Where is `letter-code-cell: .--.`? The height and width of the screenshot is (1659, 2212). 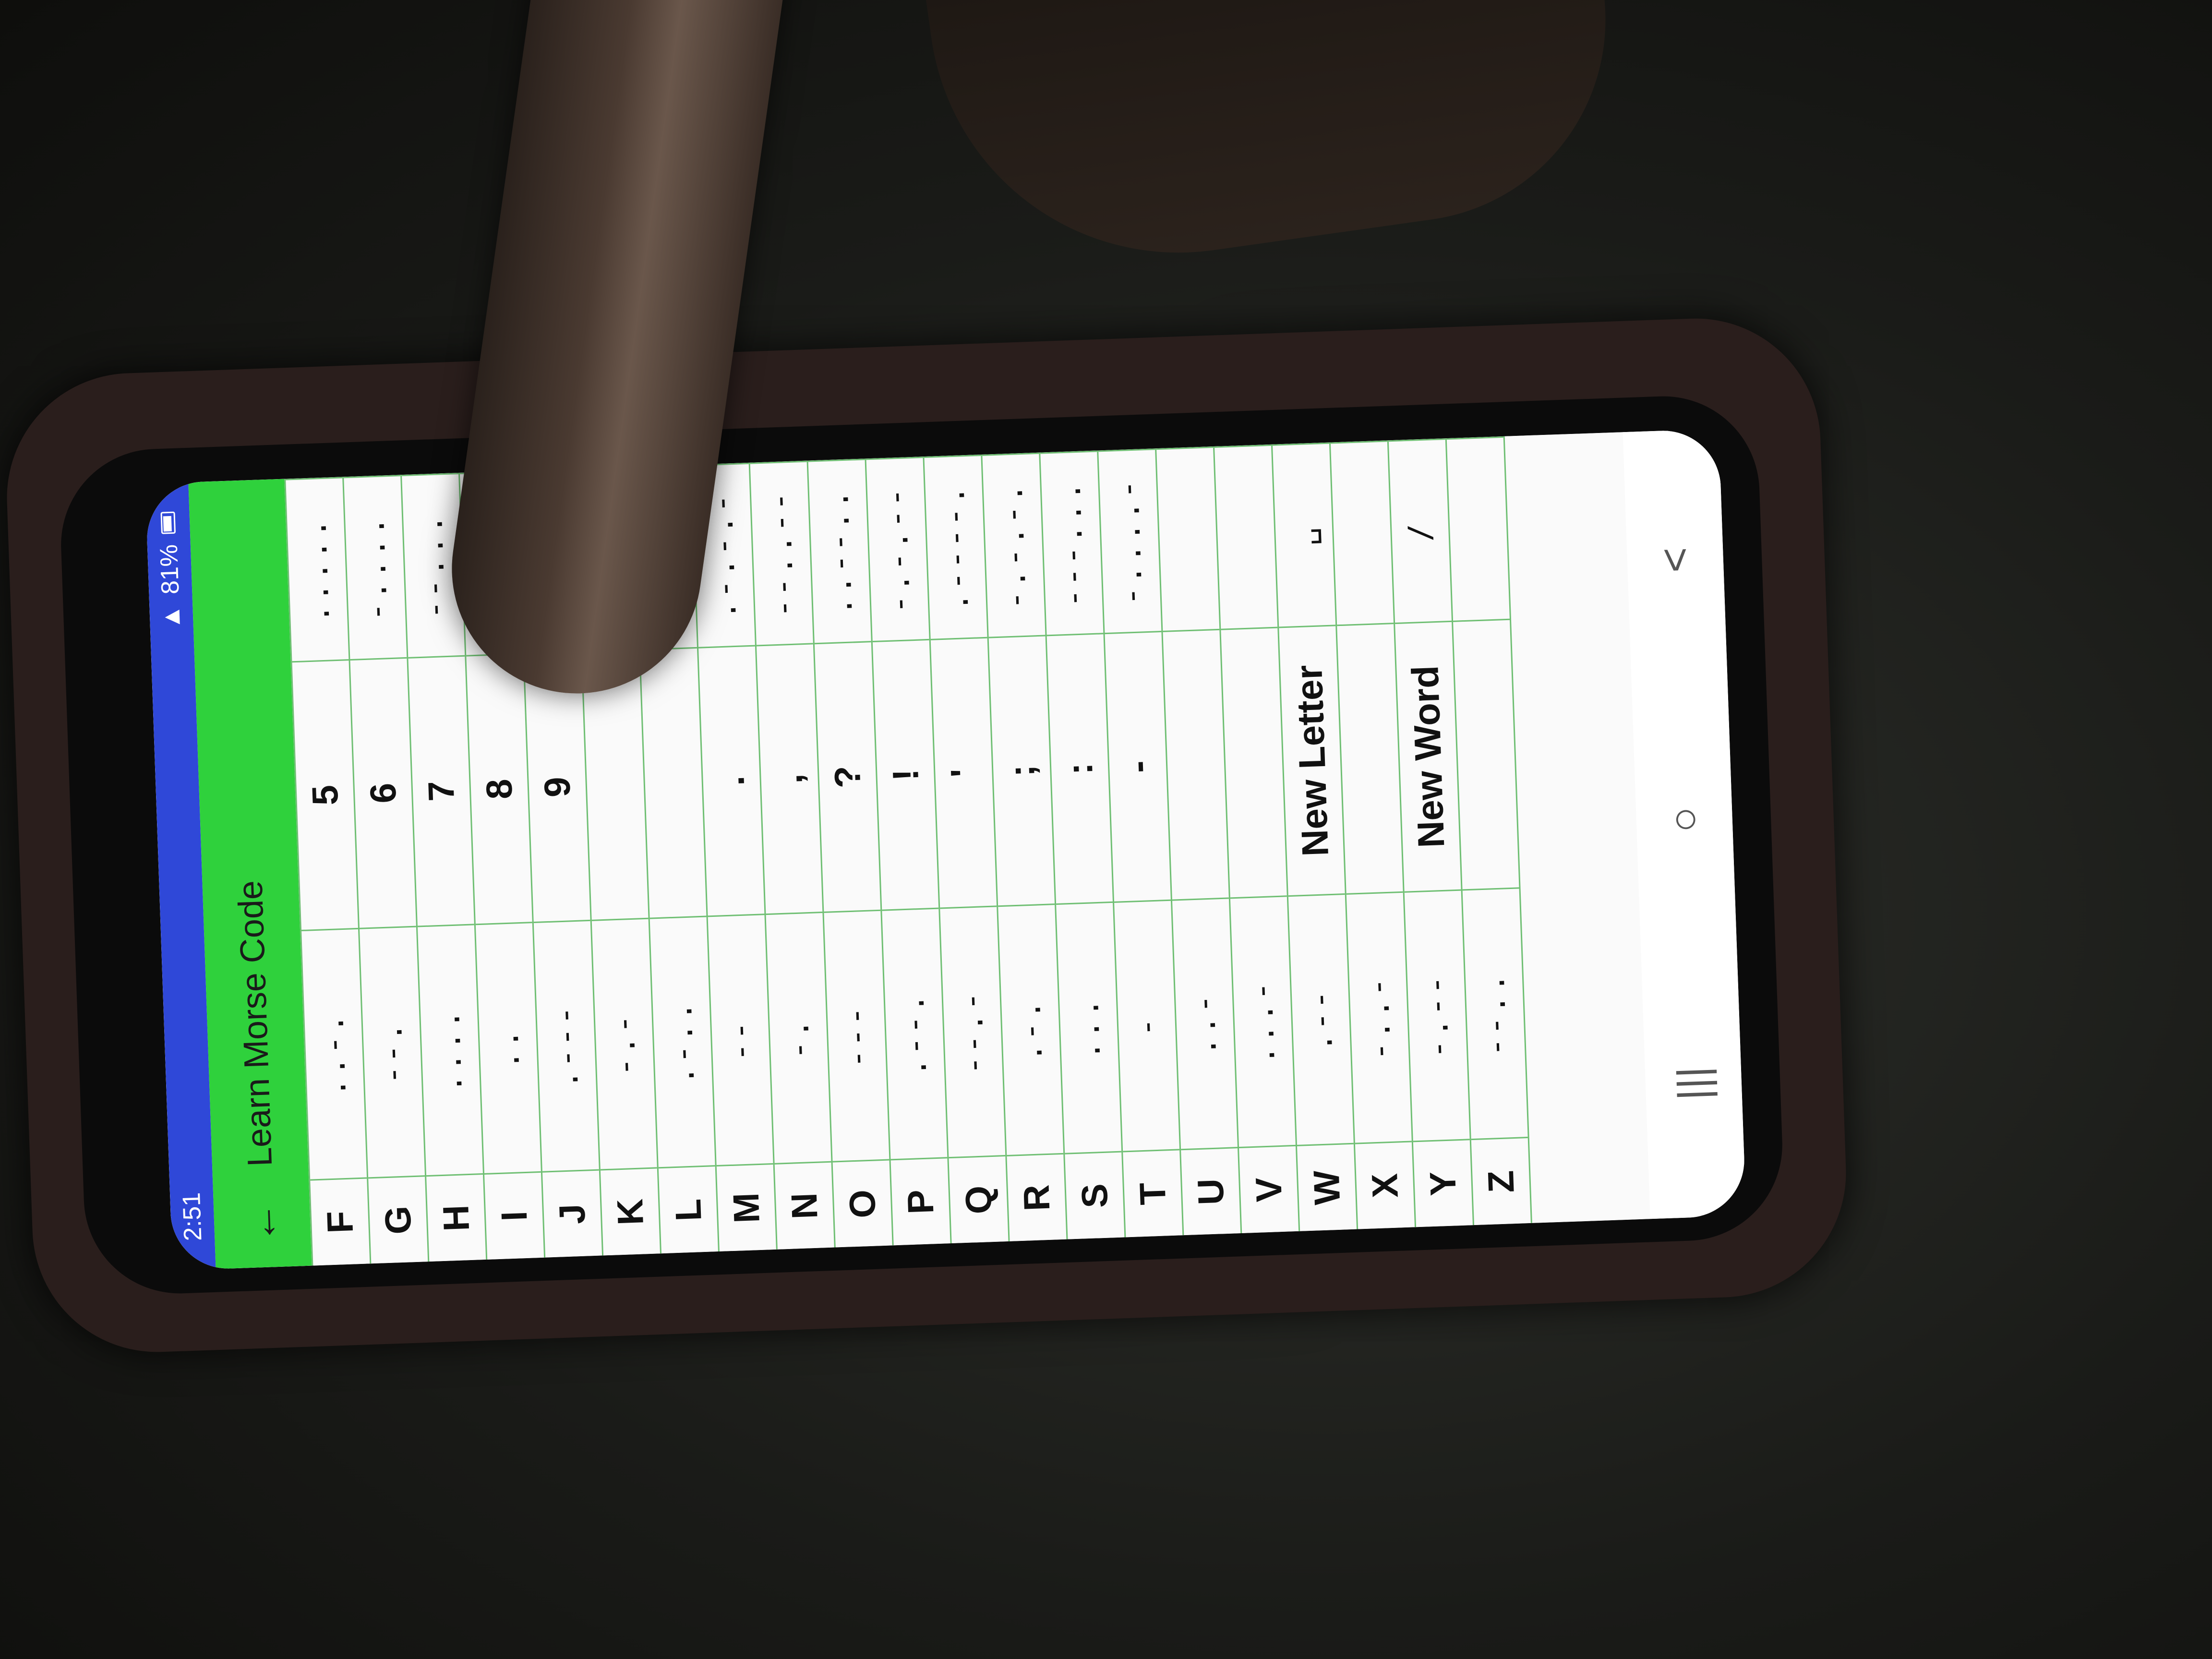
letter-code-cell: .--. is located at coordinates (915, 1033).